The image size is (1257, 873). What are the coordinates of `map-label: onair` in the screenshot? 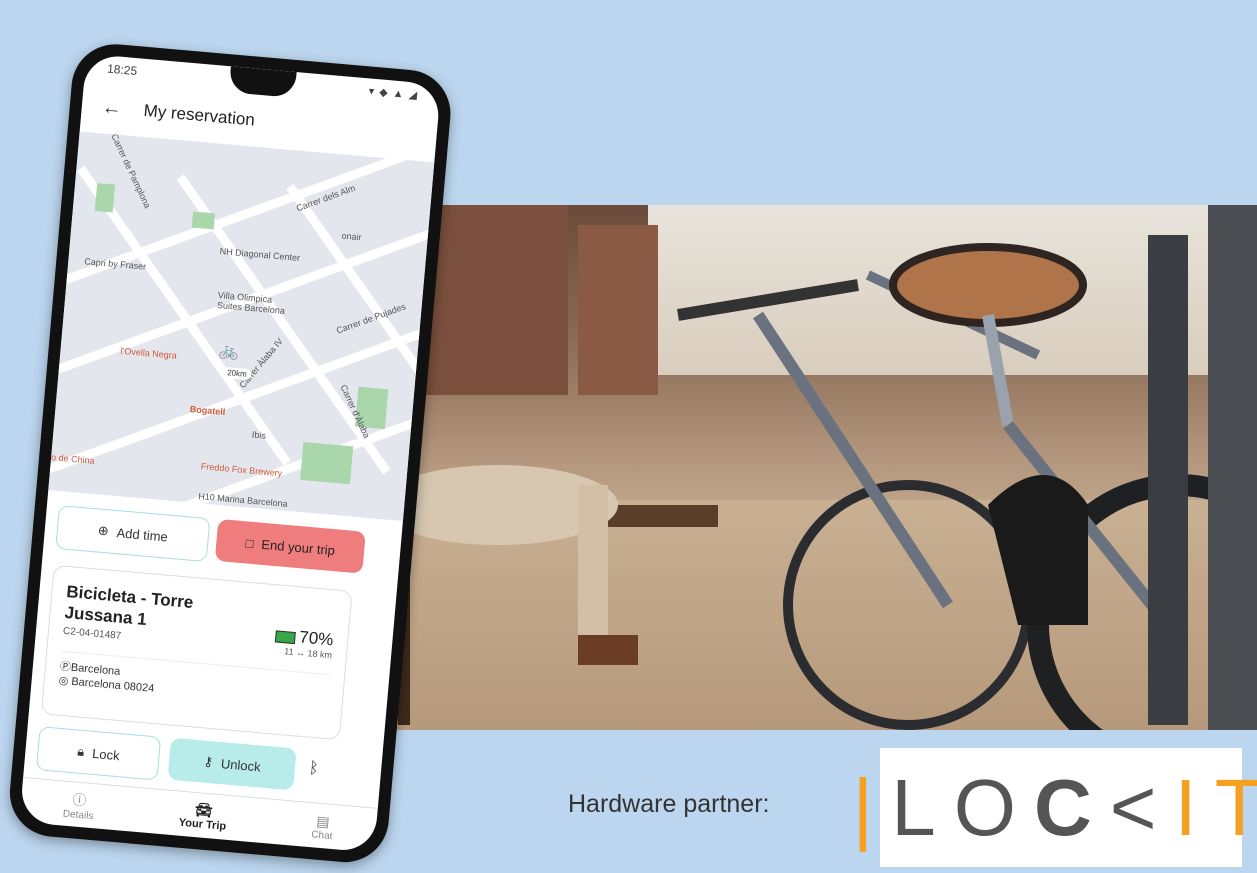 It's located at (351, 236).